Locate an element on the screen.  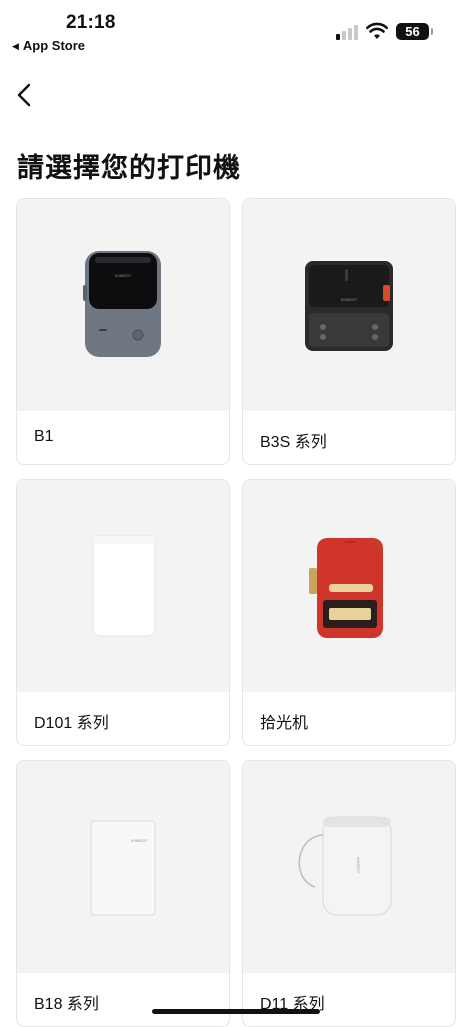
home-indicator is located at coordinates (236, 1011).